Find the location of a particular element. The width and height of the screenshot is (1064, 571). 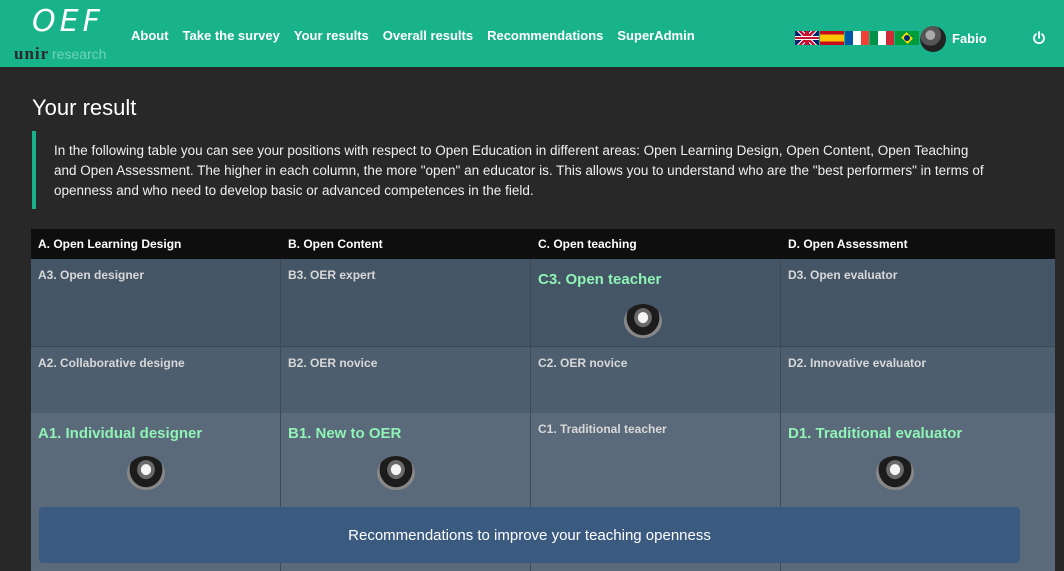

user-avatar is located at coordinates (933, 39).